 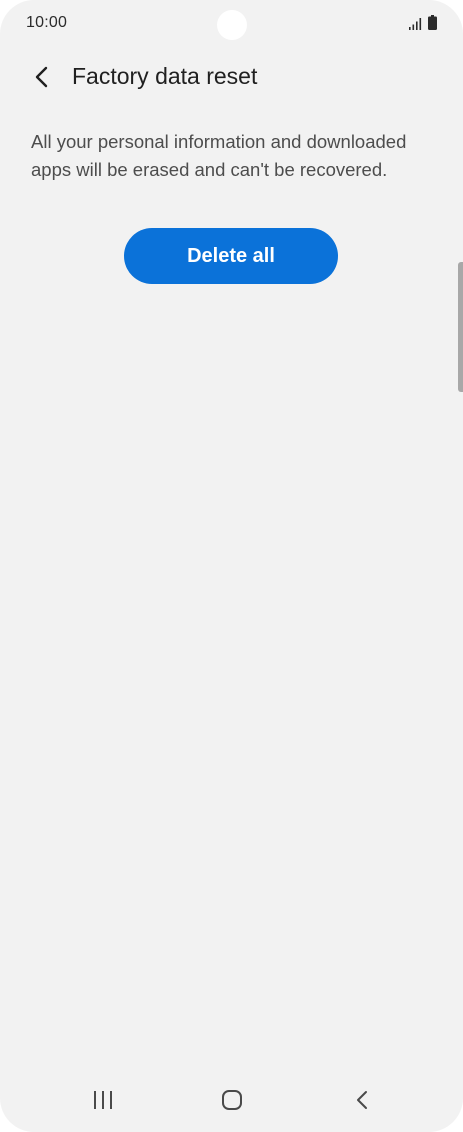 I want to click on signal-icon, so click(x=415, y=24).